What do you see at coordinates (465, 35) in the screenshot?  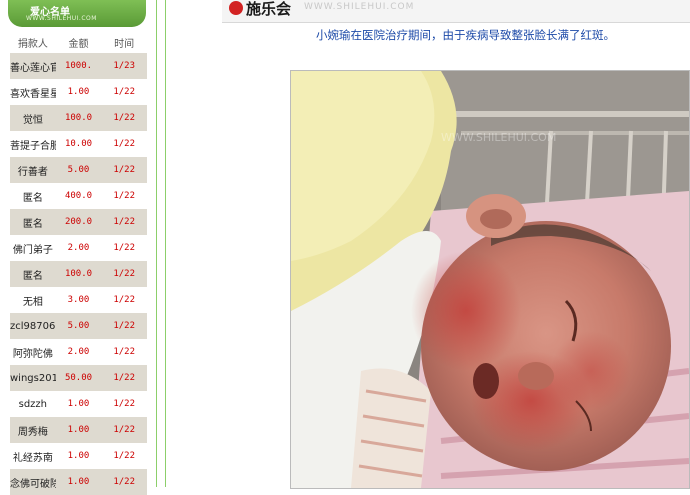 I see `photo-caption: 小婉瑜在医院治疗期间，由于疾病导致整张脸长满了红斑。` at bounding box center [465, 35].